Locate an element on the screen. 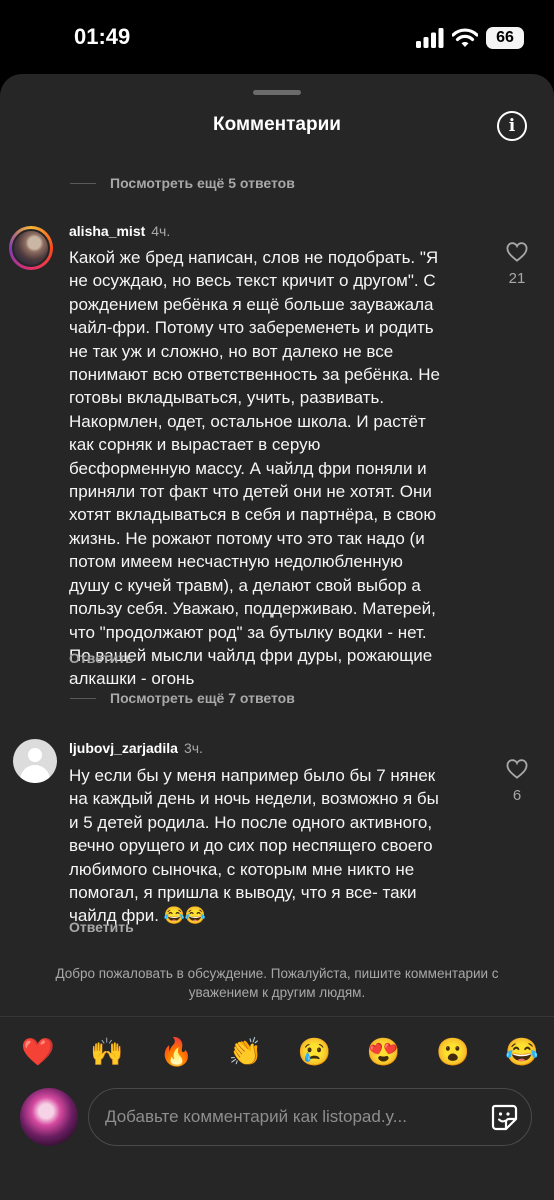  emoji-laughing-button: 😂 is located at coordinates (522, 1052).